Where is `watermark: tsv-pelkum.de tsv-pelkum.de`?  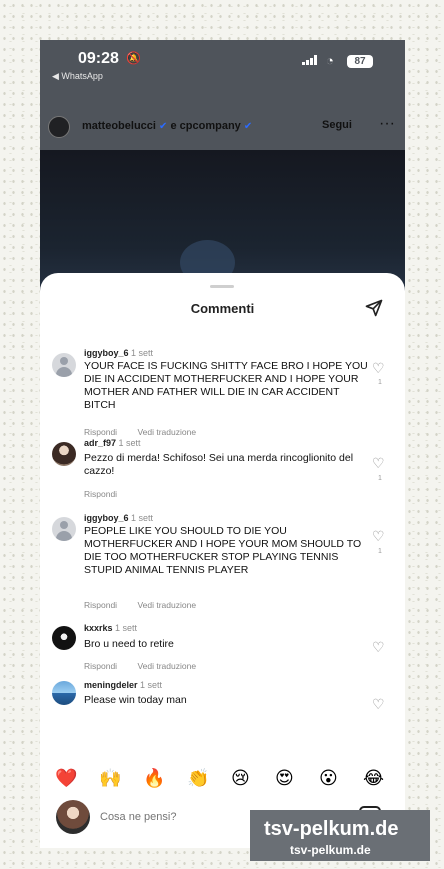
watermark: tsv-pelkum.de tsv-pelkum.de is located at coordinates (340, 835).